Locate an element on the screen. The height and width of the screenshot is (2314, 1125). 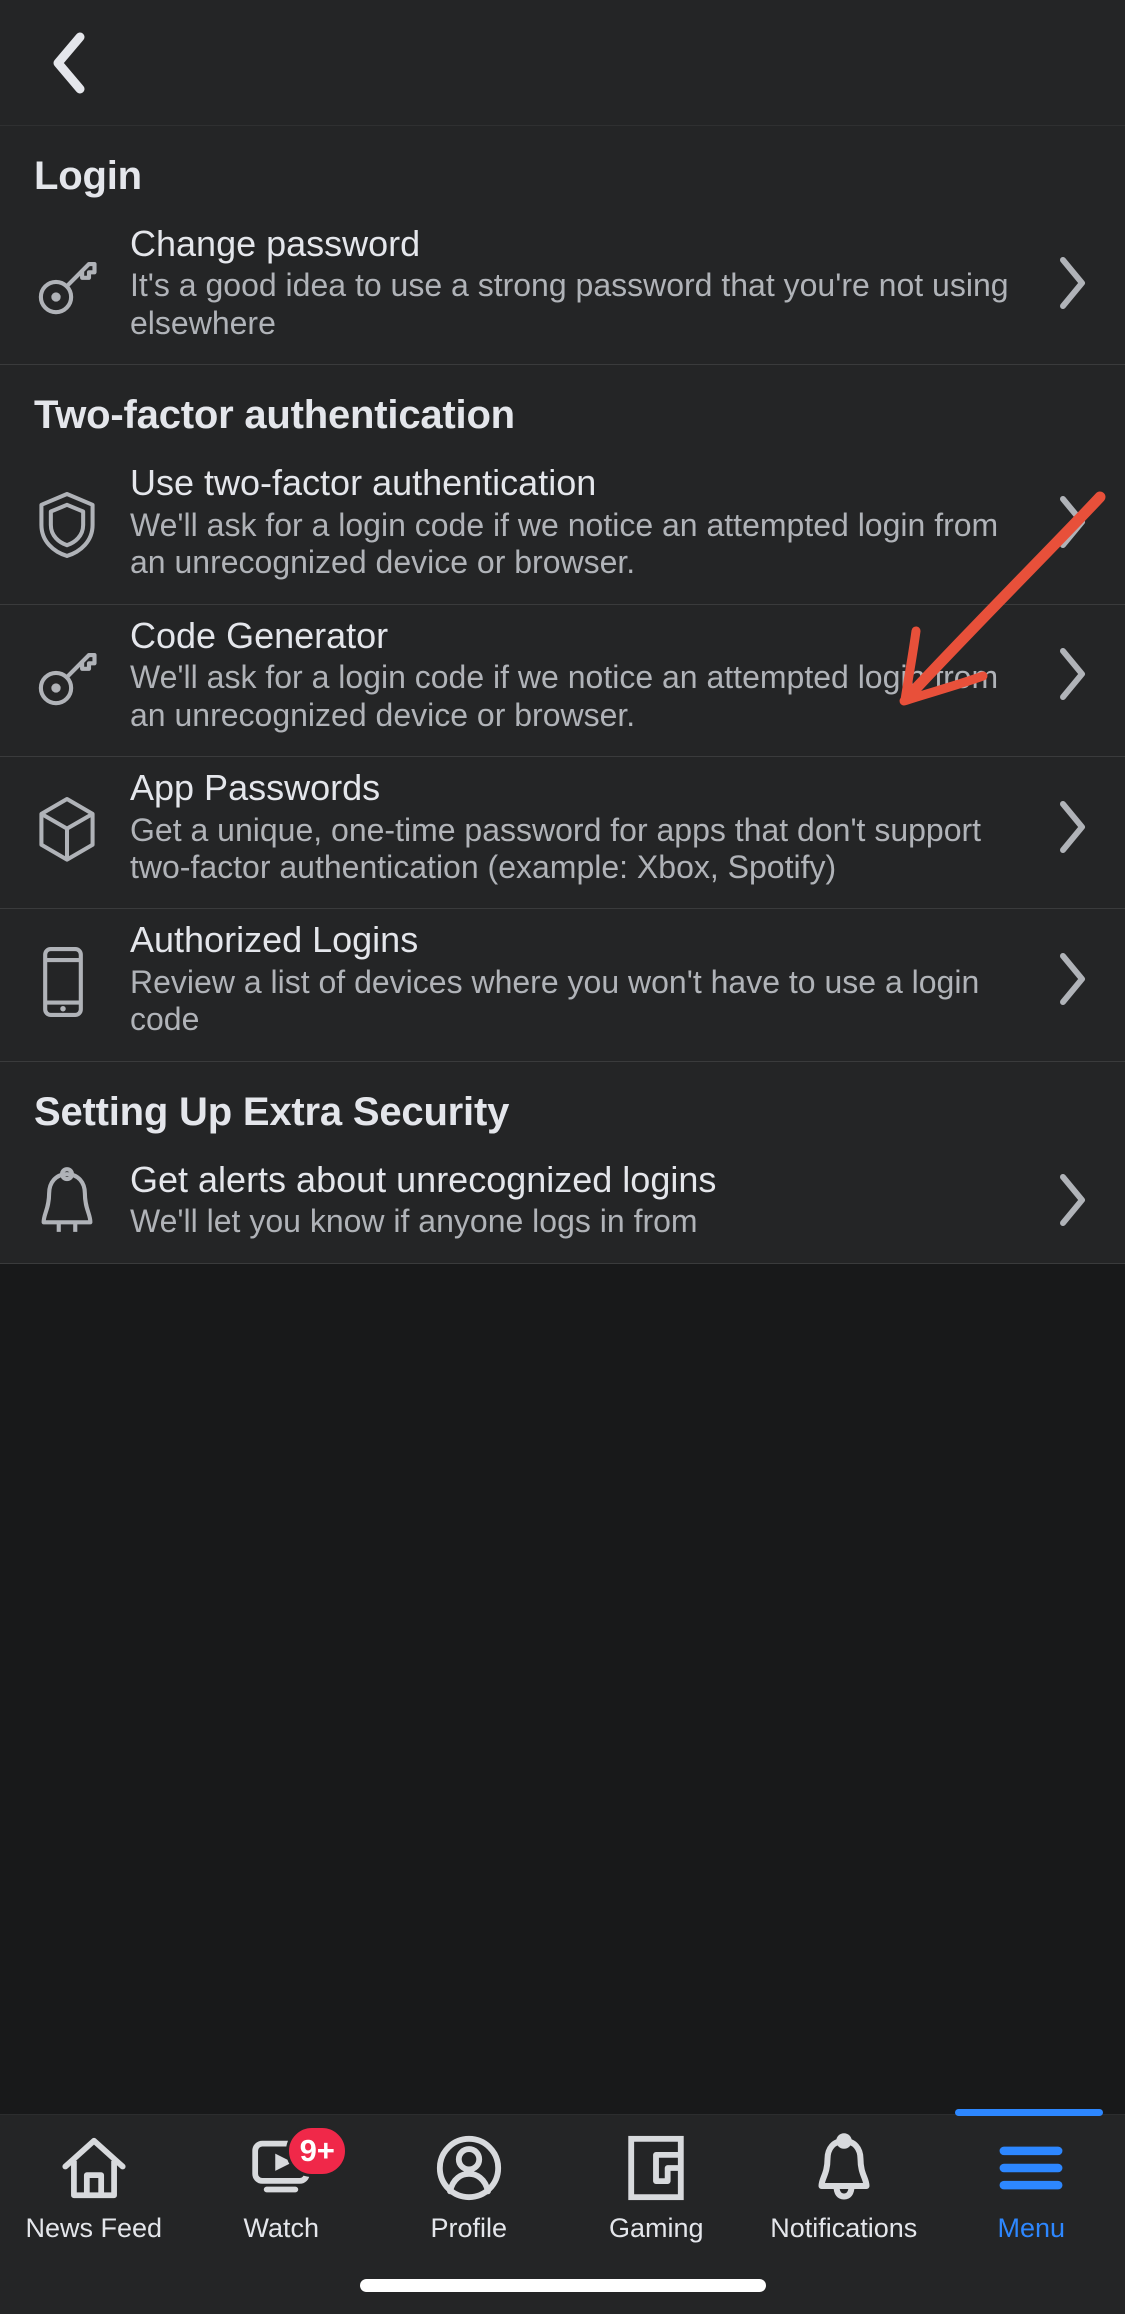
shield-icon is located at coordinates (82, 522).